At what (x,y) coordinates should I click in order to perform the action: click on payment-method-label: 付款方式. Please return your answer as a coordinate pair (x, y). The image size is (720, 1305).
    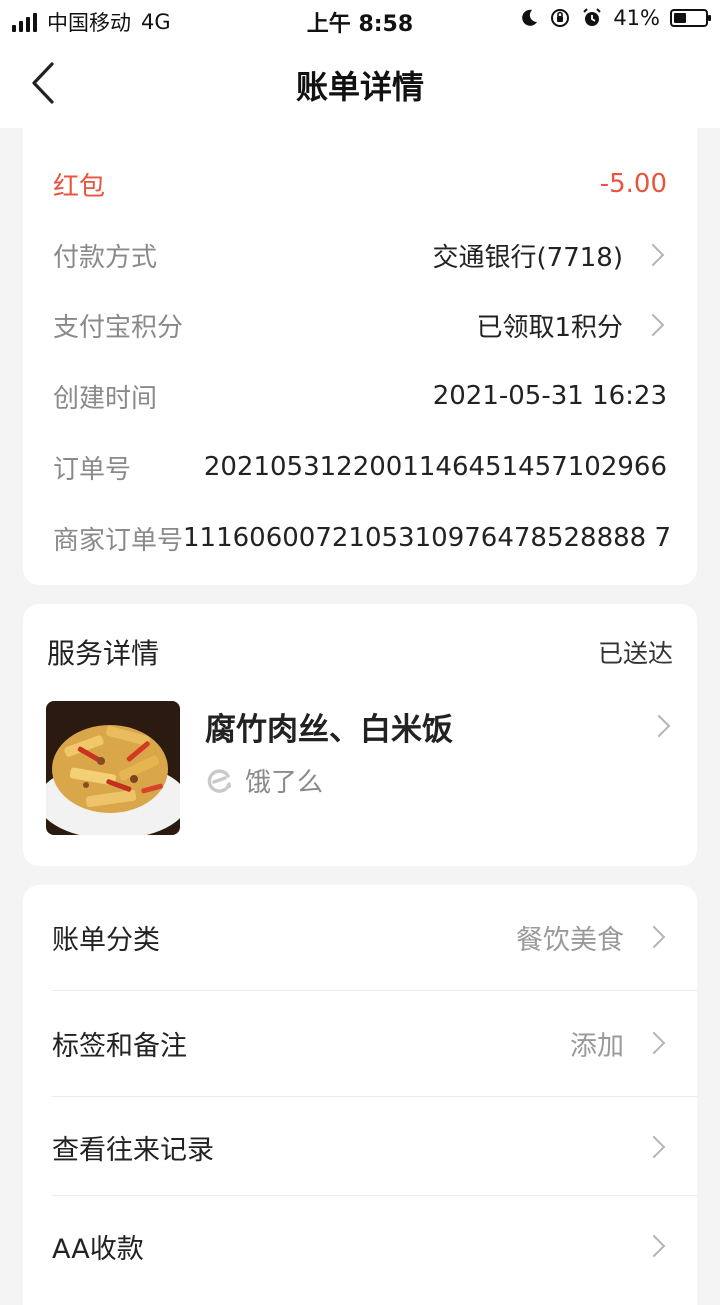
    Looking at the image, I should click on (105, 257).